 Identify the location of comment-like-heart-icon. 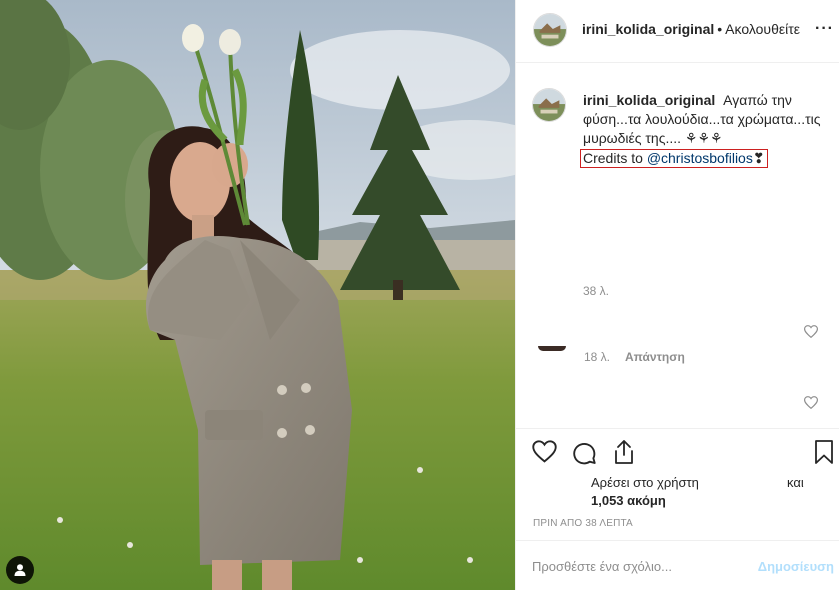
(811, 333).